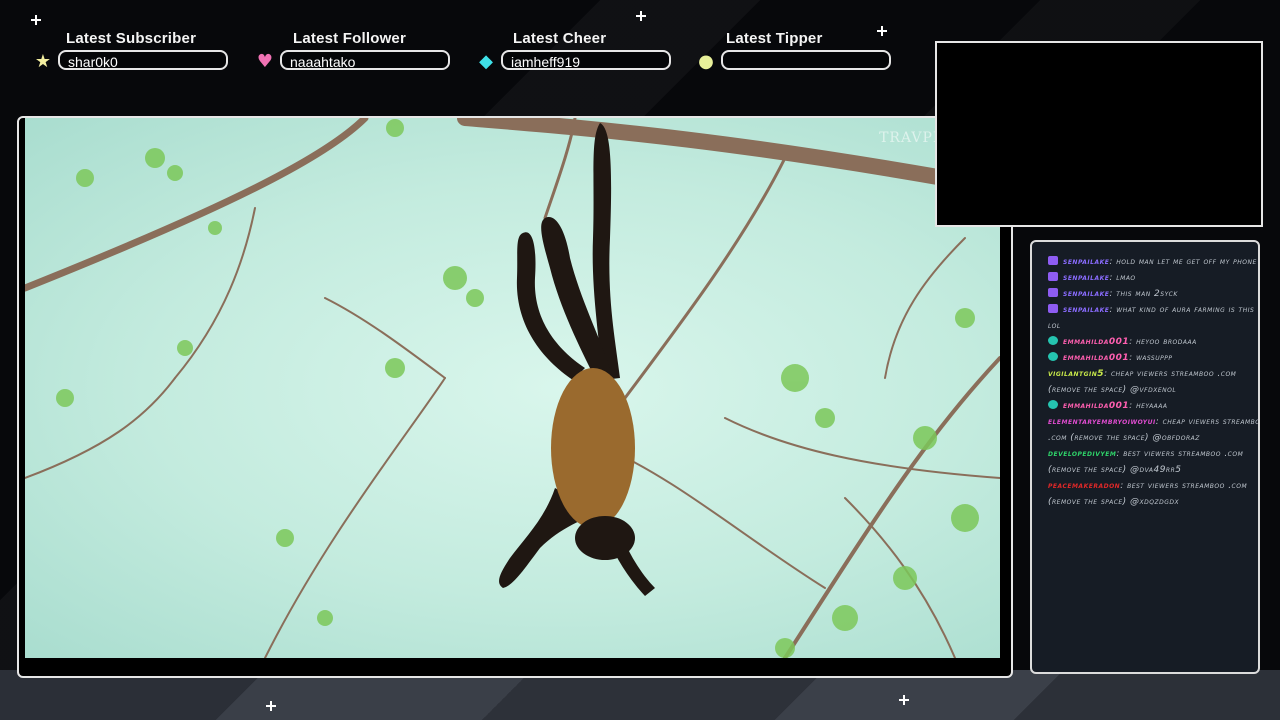  What do you see at coordinates (1126, 278) in the screenshot?
I see `chat-text: lmao` at bounding box center [1126, 278].